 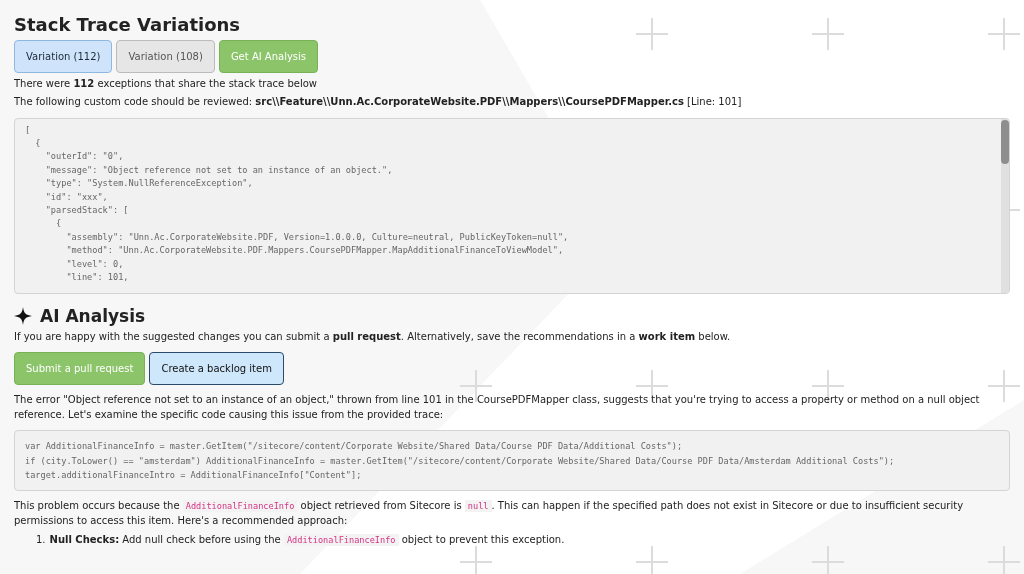 I want to click on page-title: Stack Trace Variations, so click(x=128, y=25).